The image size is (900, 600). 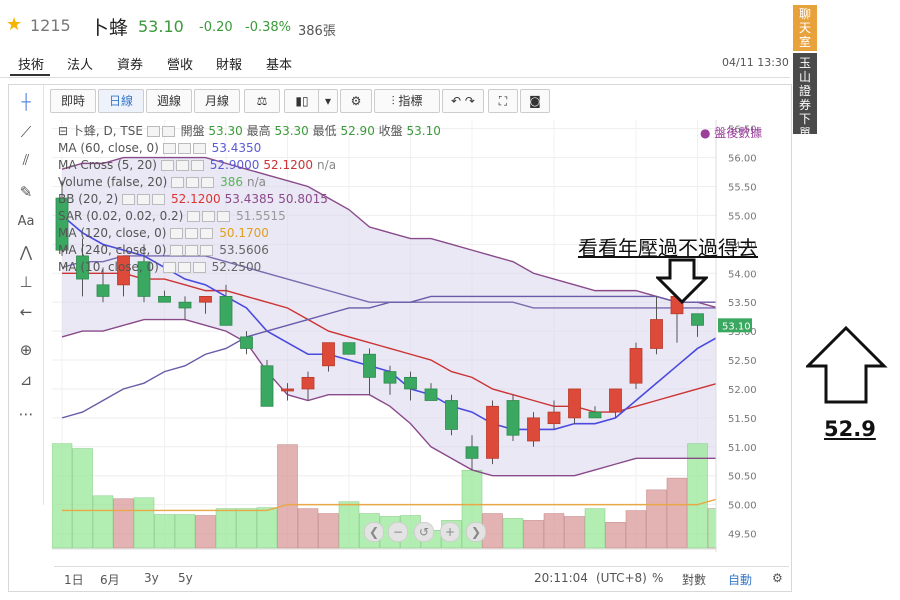 What do you see at coordinates (328, 101) in the screenshot?
I see `chevron-down-icon: ▾` at bounding box center [328, 101].